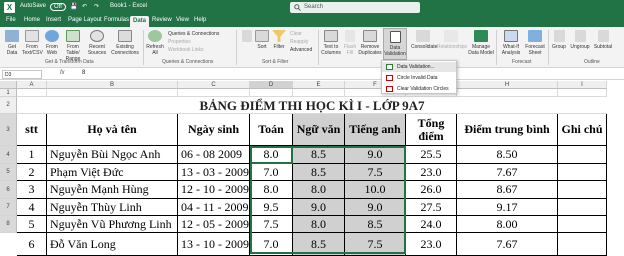  Describe the element at coordinates (83, 73) in the screenshot. I see `formula-input: 8` at that location.